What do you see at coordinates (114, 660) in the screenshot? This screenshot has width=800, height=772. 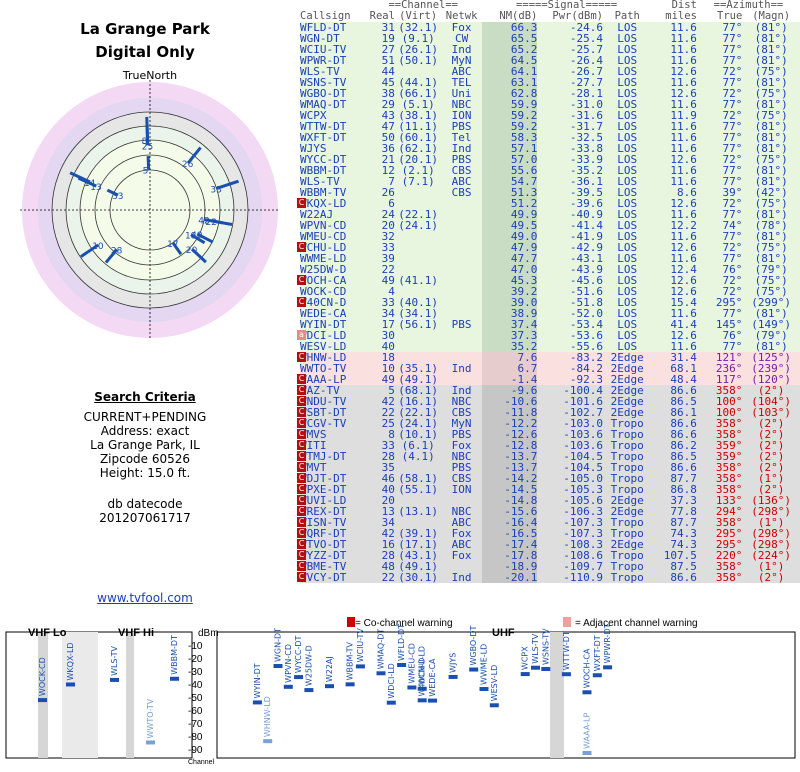 I see `spectrum-label: WLS-TV` at bounding box center [114, 660].